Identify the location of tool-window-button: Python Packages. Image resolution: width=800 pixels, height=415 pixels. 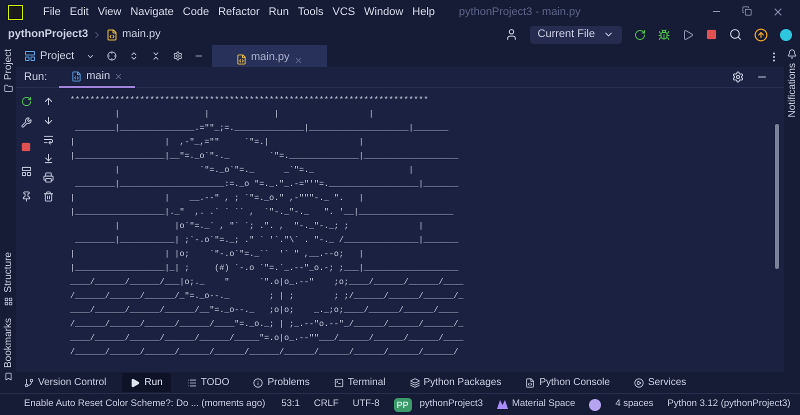
(456, 382).